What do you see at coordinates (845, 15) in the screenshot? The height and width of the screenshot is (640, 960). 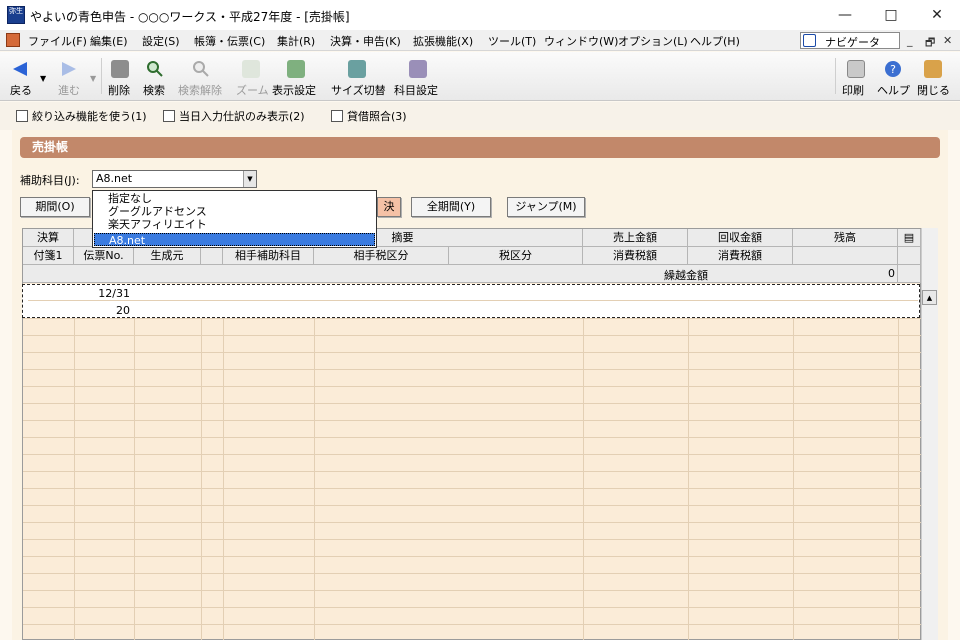 I see `minimize-button: —` at bounding box center [845, 15].